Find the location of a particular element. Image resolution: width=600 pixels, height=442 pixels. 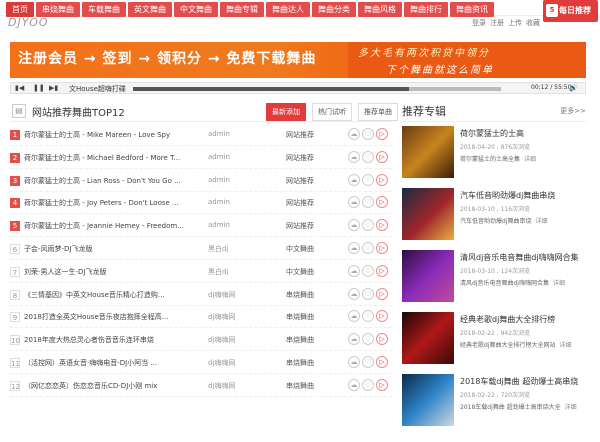

list-tab: 最新添加 is located at coordinates (286, 112).